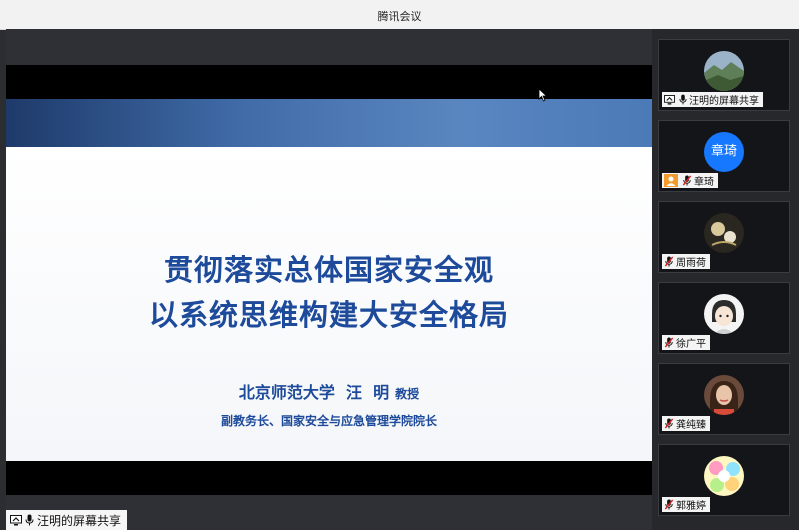 Image resolution: width=799 pixels, height=530 pixels. I want to click on avatar-initials: 章琦, so click(723, 151).